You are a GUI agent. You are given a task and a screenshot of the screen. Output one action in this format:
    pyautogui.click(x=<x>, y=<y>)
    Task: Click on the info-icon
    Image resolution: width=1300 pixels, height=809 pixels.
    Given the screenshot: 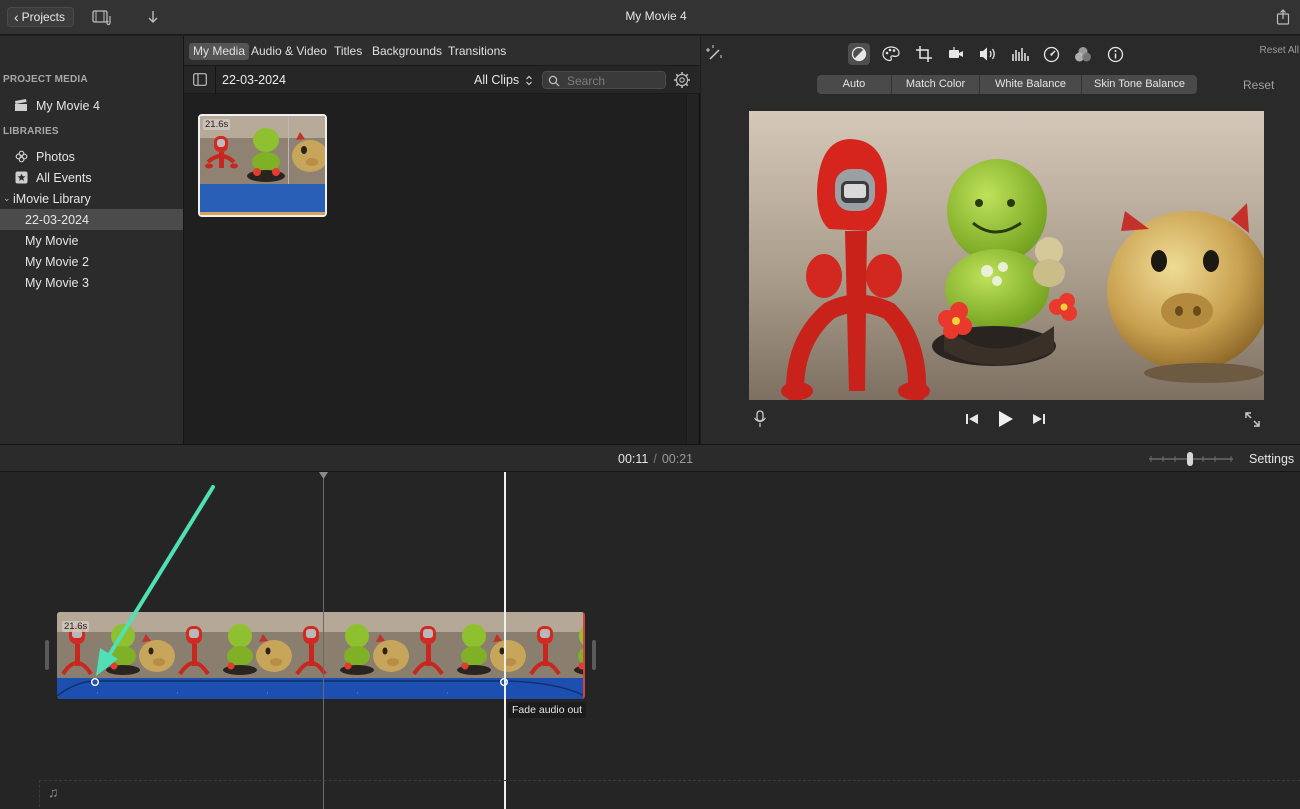 What is the action you would take?
    pyautogui.click(x=1115, y=54)
    